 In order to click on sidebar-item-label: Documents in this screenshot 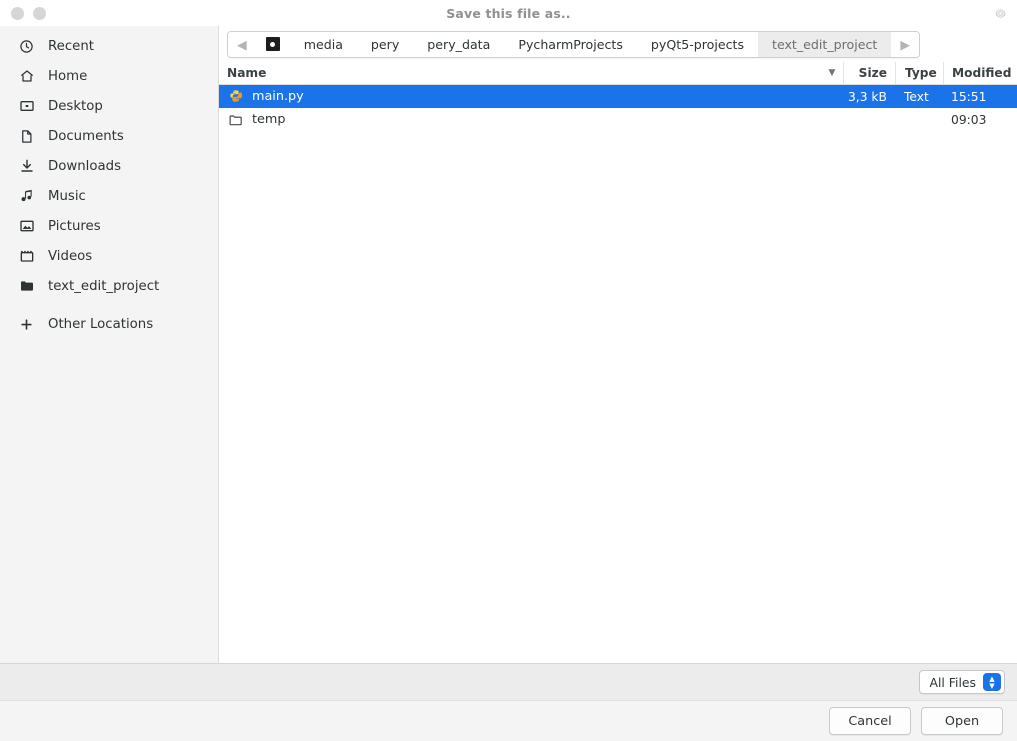, I will do `click(86, 136)`.